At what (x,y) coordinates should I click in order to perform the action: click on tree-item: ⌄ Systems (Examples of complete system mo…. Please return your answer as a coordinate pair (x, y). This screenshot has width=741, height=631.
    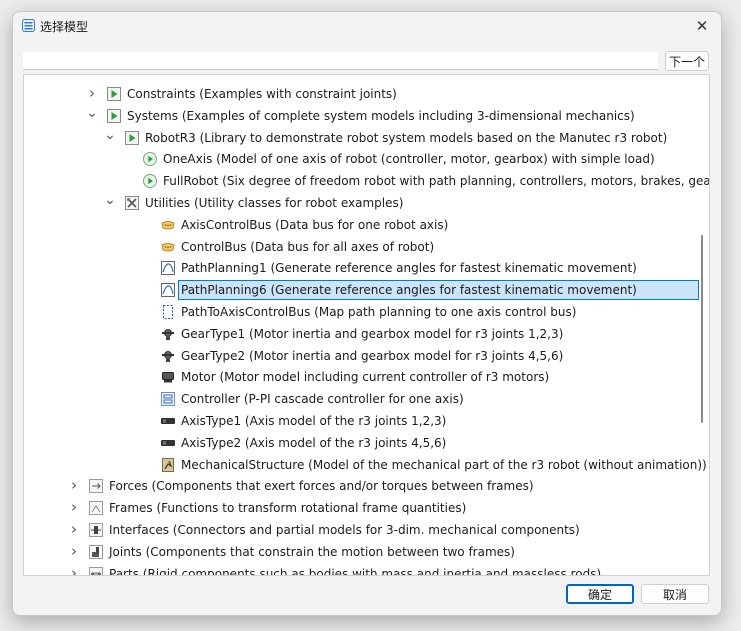
    Looking at the image, I should click on (366, 116).